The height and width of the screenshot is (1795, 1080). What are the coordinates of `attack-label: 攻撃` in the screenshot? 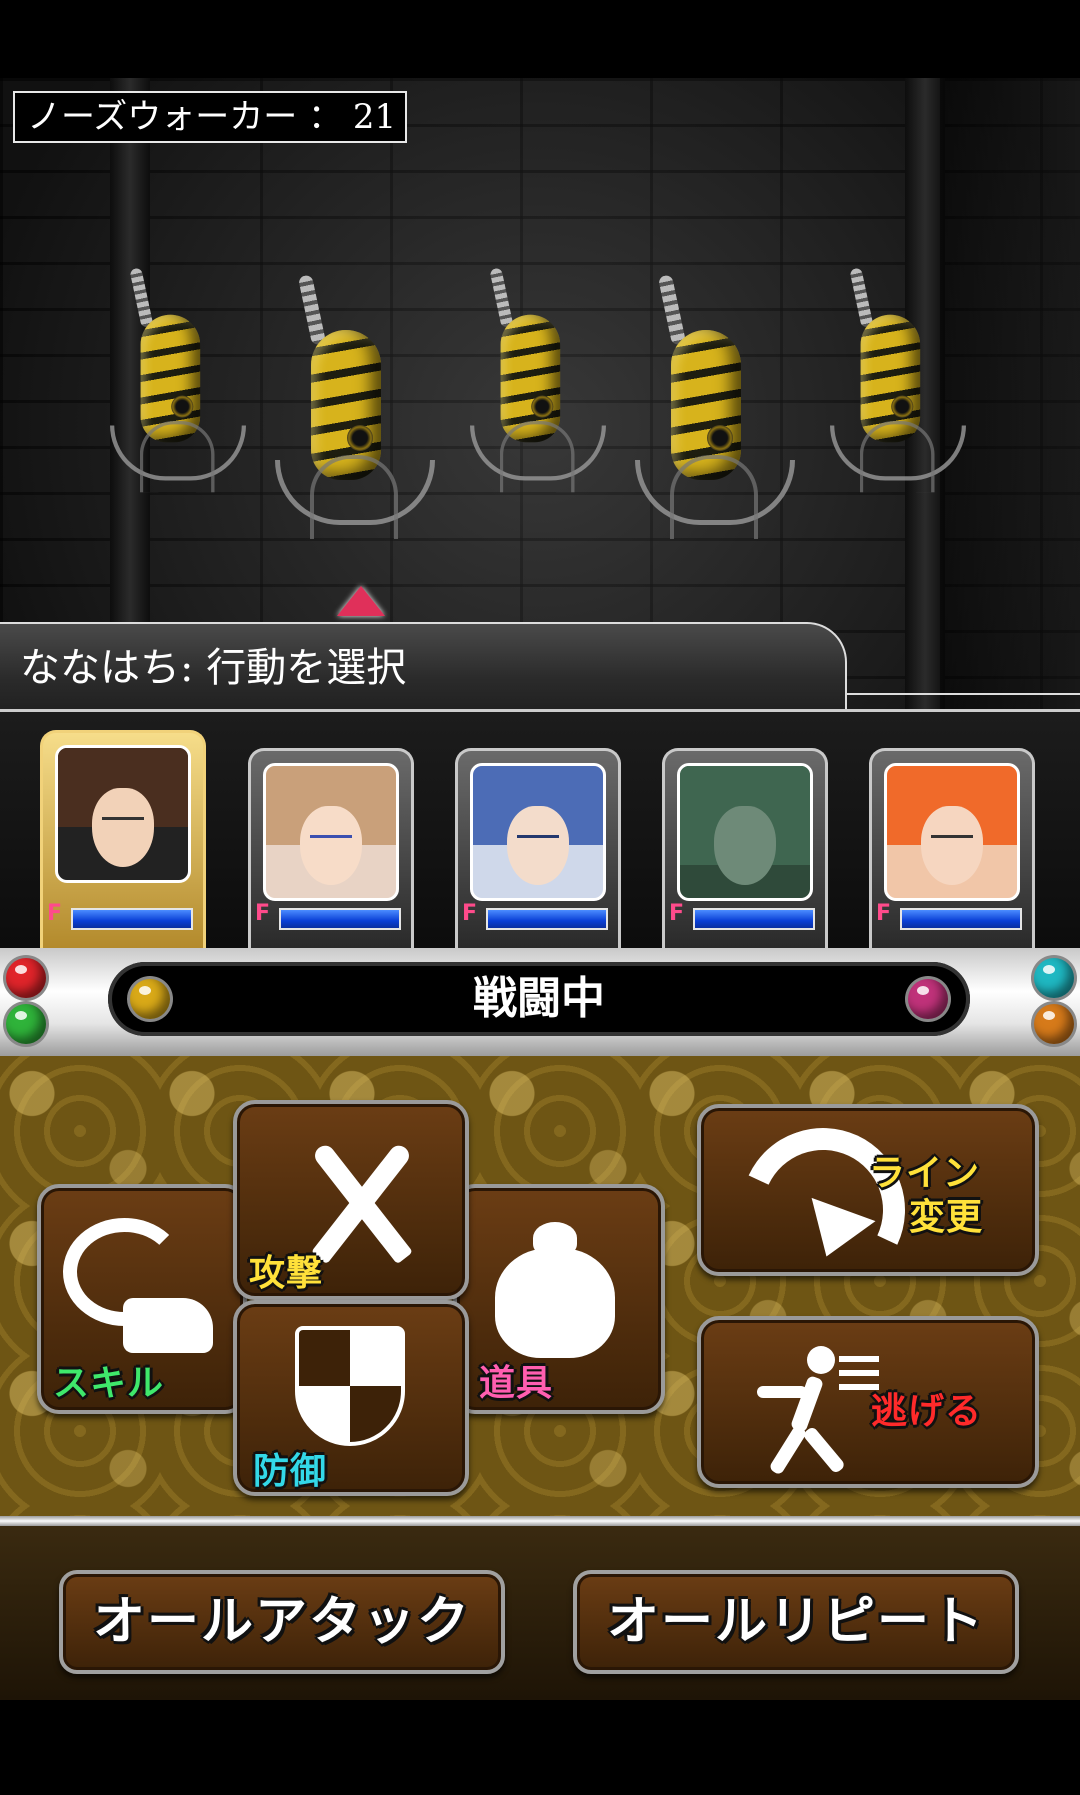 It's located at (286, 1273).